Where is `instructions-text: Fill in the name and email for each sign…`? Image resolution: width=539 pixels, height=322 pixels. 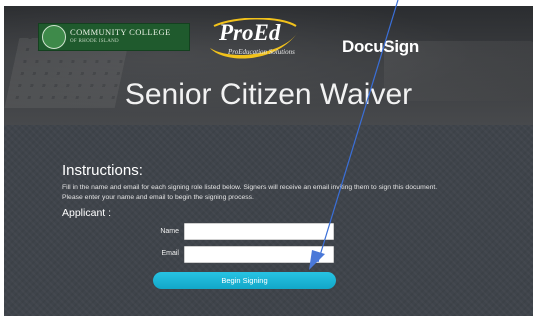
instructions-text: Fill in the name and email for each sign… is located at coordinates (250, 192).